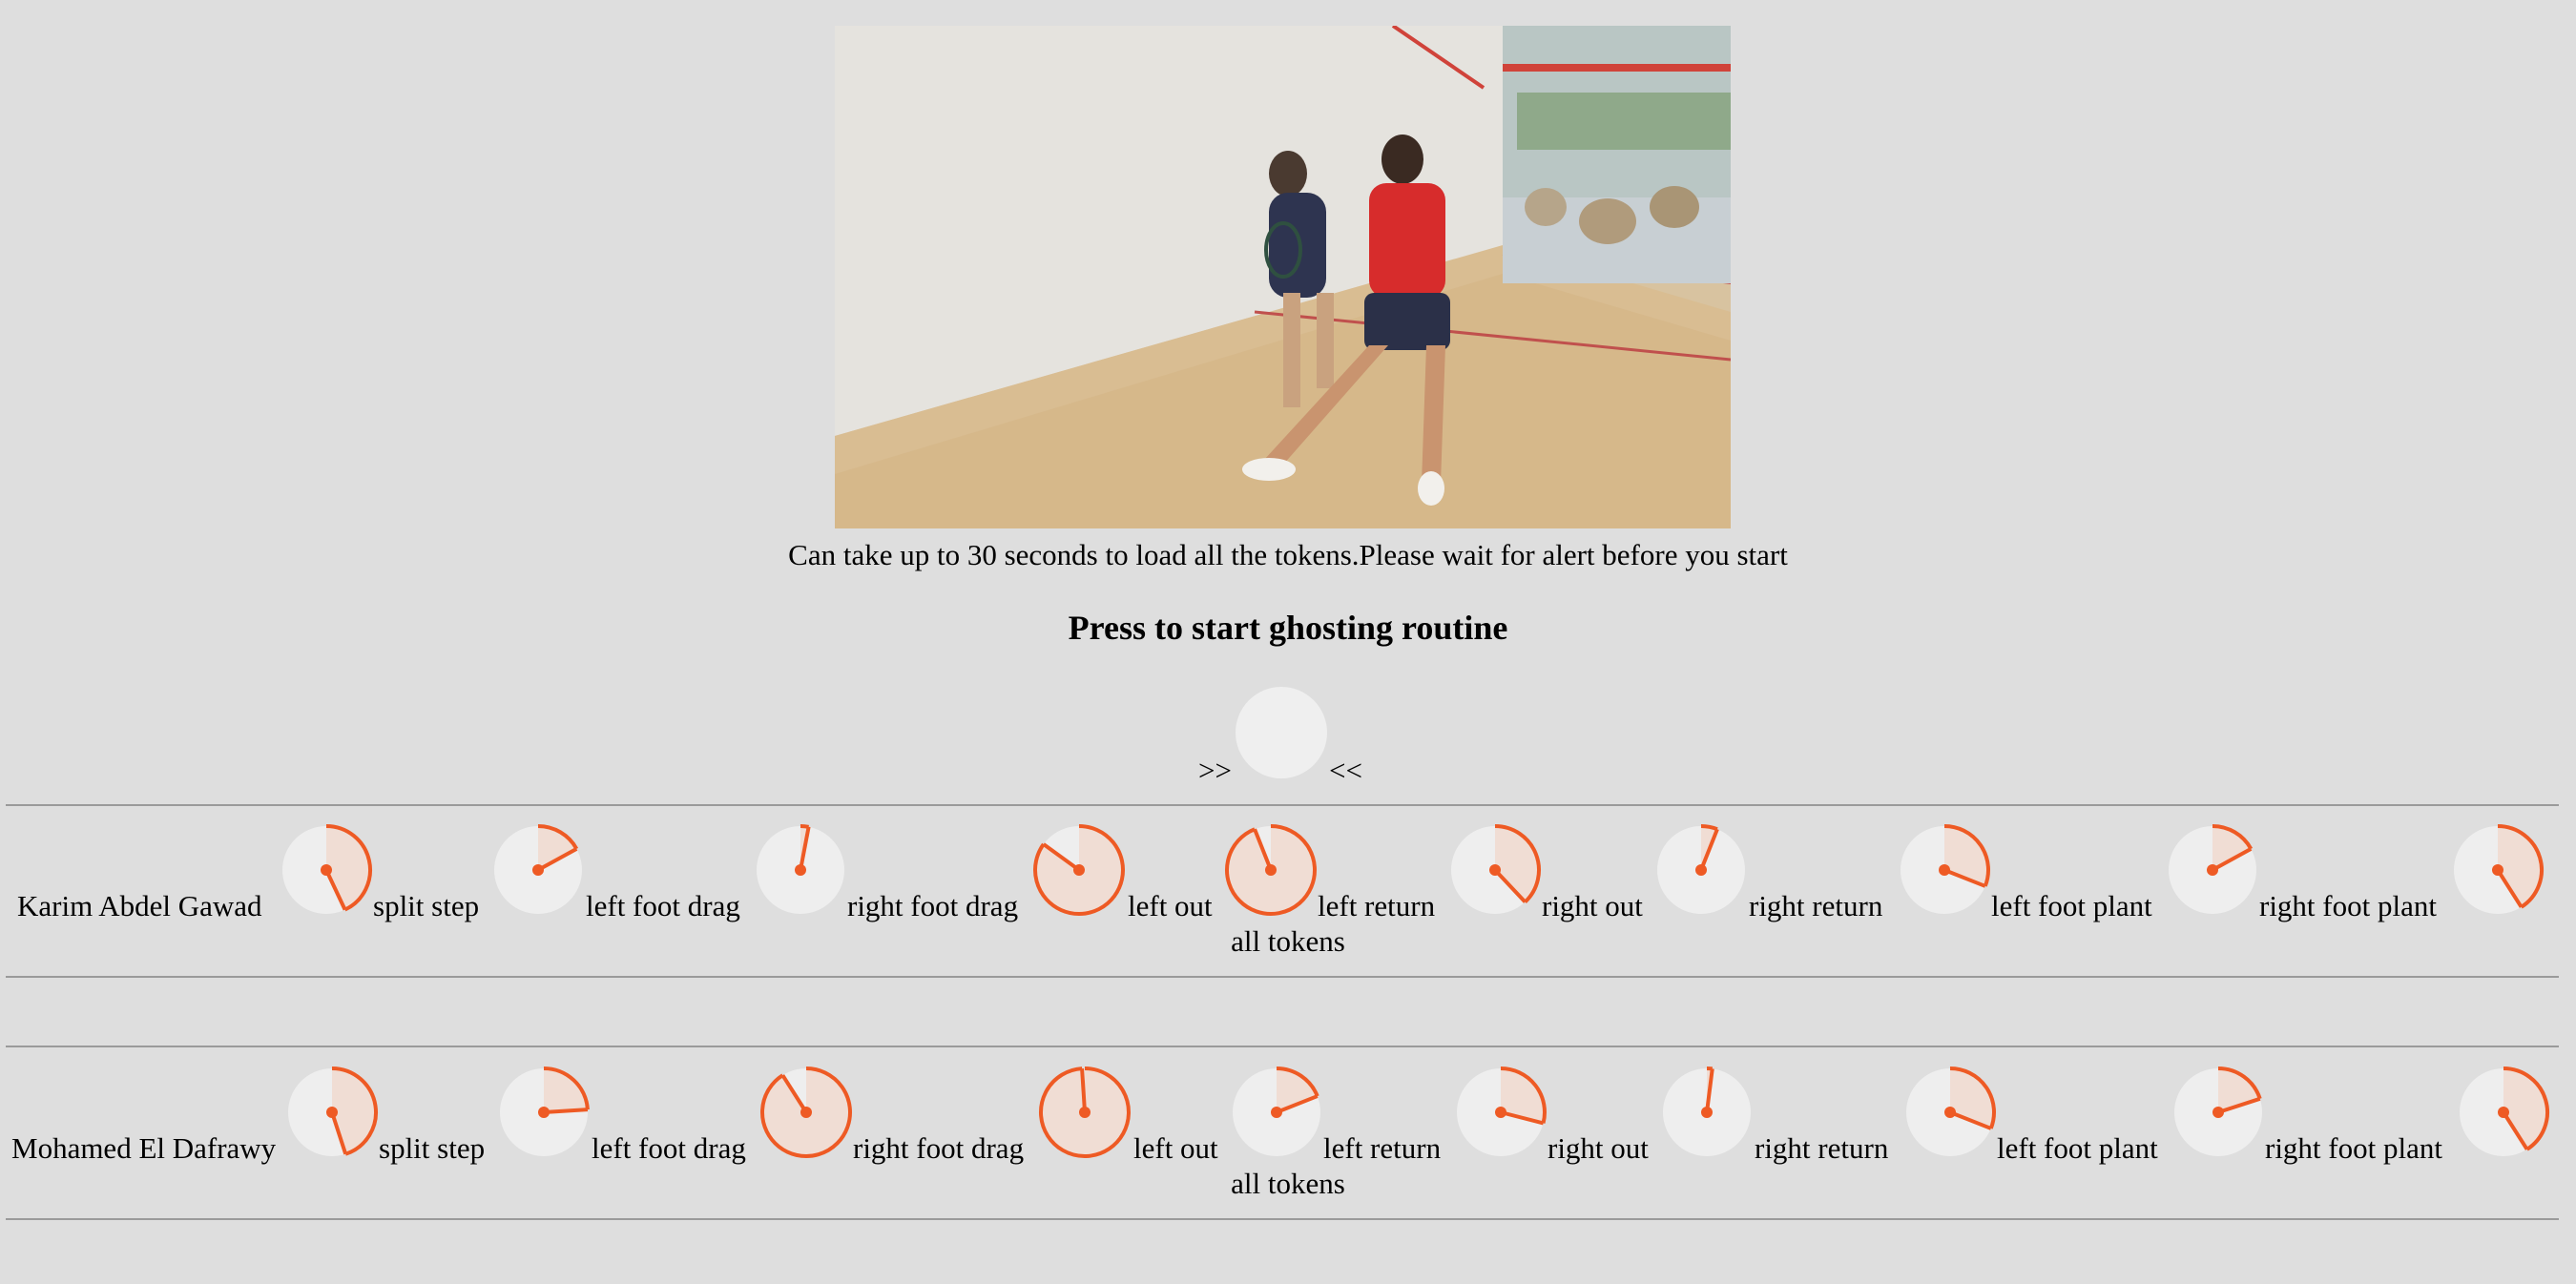 The height and width of the screenshot is (1284, 2576). What do you see at coordinates (139, 906) in the screenshot?
I see `player-name: Karim Abdel Gawad` at bounding box center [139, 906].